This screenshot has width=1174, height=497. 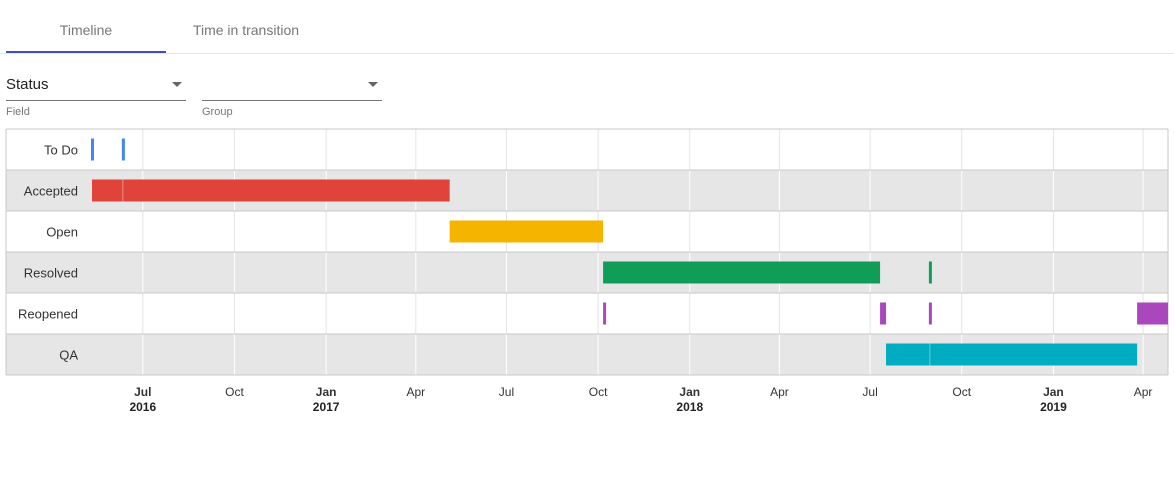 What do you see at coordinates (48, 314) in the screenshot?
I see `row-label: Reopened` at bounding box center [48, 314].